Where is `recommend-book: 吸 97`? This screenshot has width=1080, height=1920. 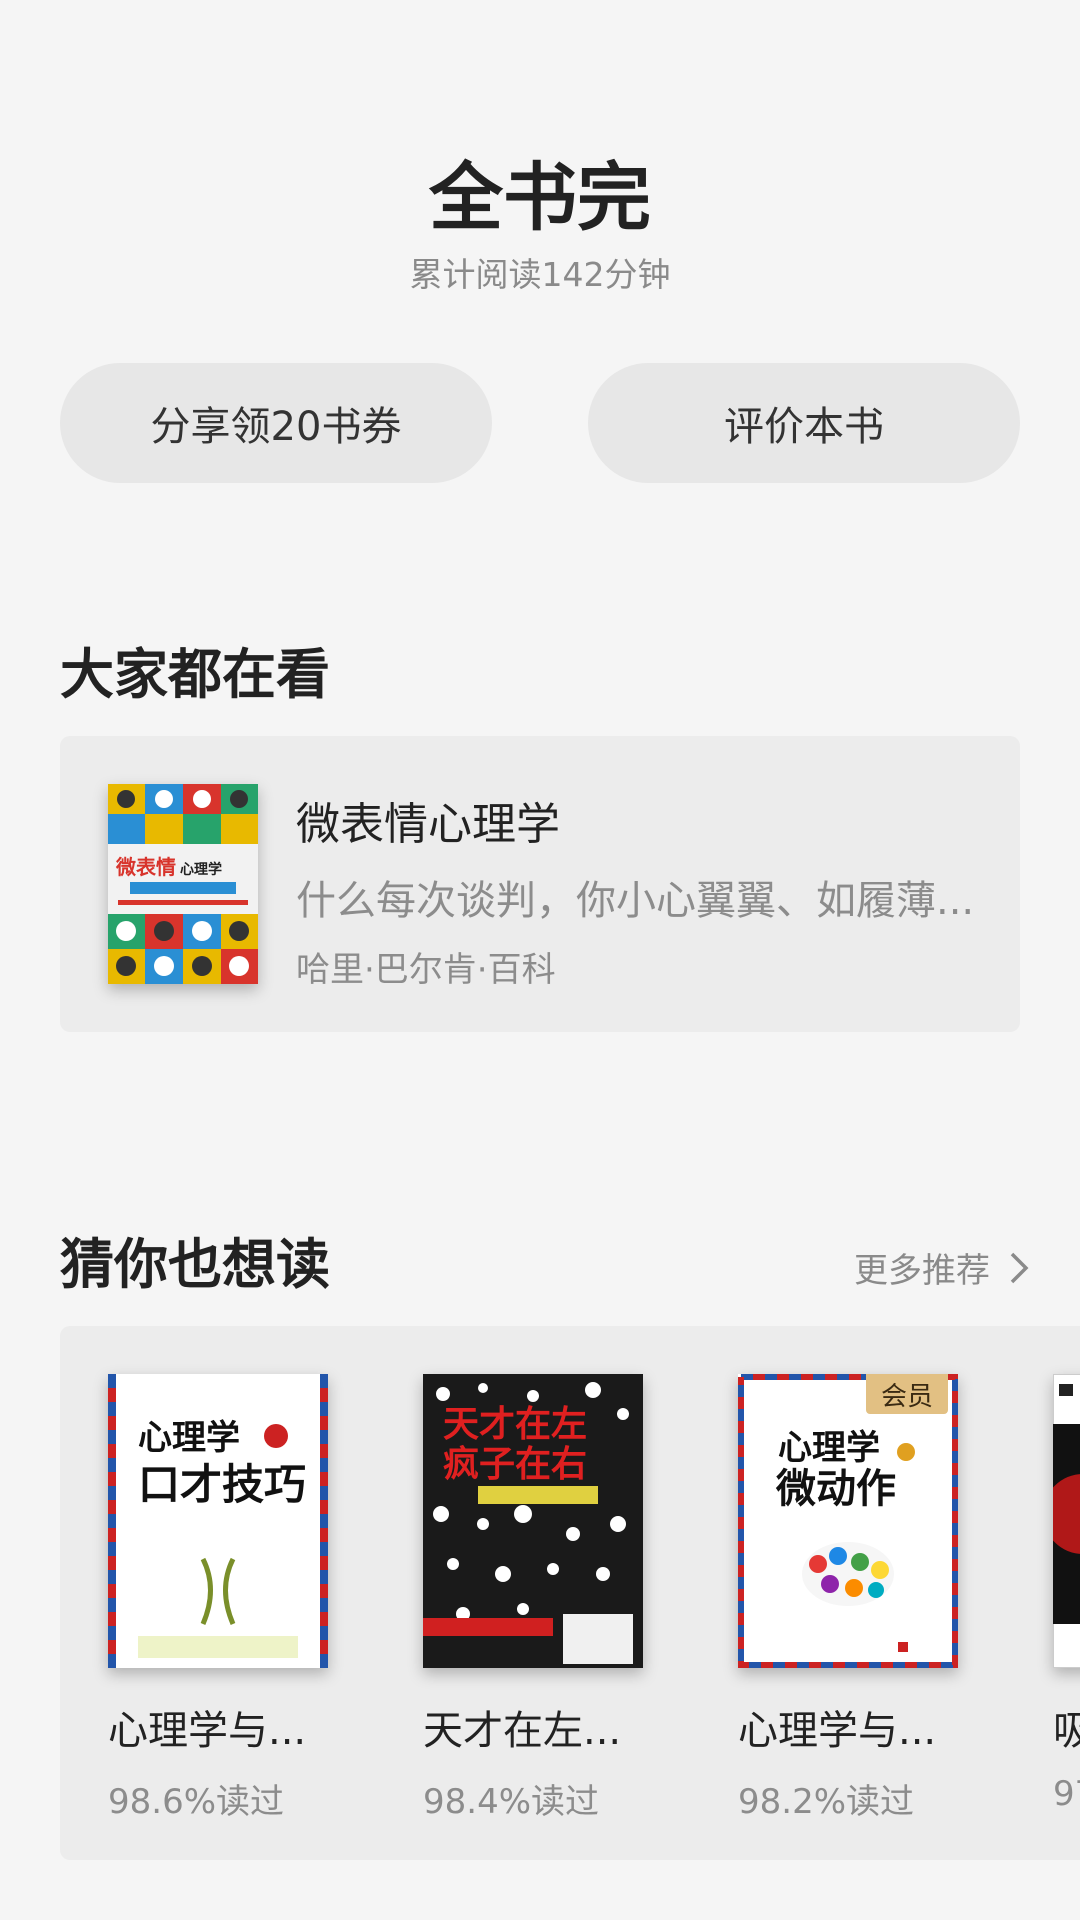 recommend-book: 吸 97 is located at coordinates (1061, 1593).